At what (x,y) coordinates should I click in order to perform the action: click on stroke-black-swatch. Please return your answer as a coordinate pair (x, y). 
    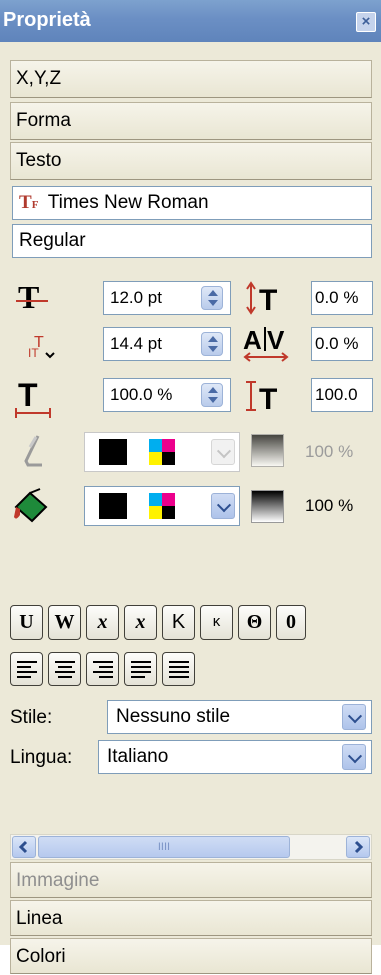
    Looking at the image, I should click on (113, 452).